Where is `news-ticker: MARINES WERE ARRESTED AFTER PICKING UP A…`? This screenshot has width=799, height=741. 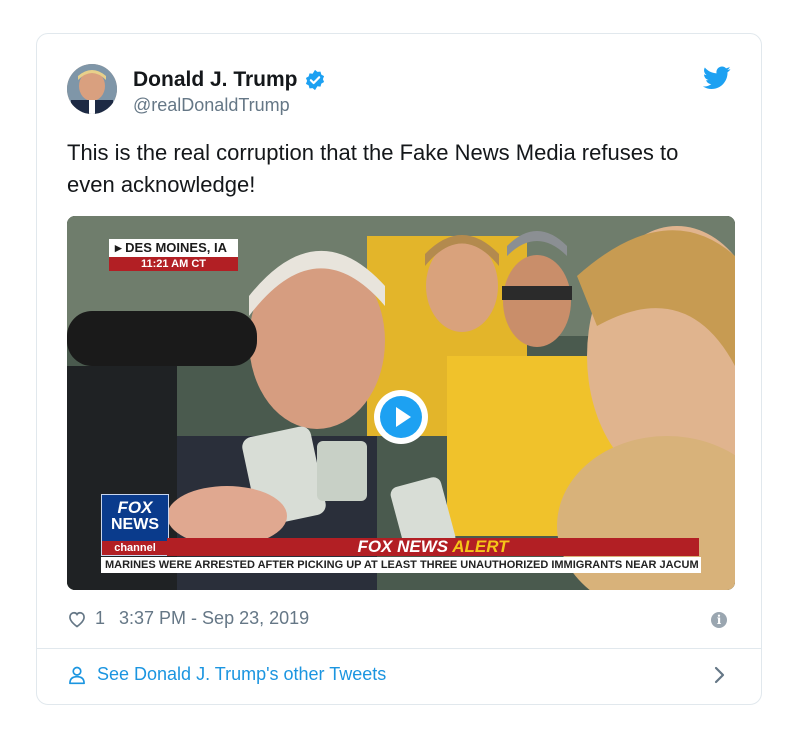 news-ticker: MARINES WERE ARRESTED AFTER PICKING UP A… is located at coordinates (401, 565).